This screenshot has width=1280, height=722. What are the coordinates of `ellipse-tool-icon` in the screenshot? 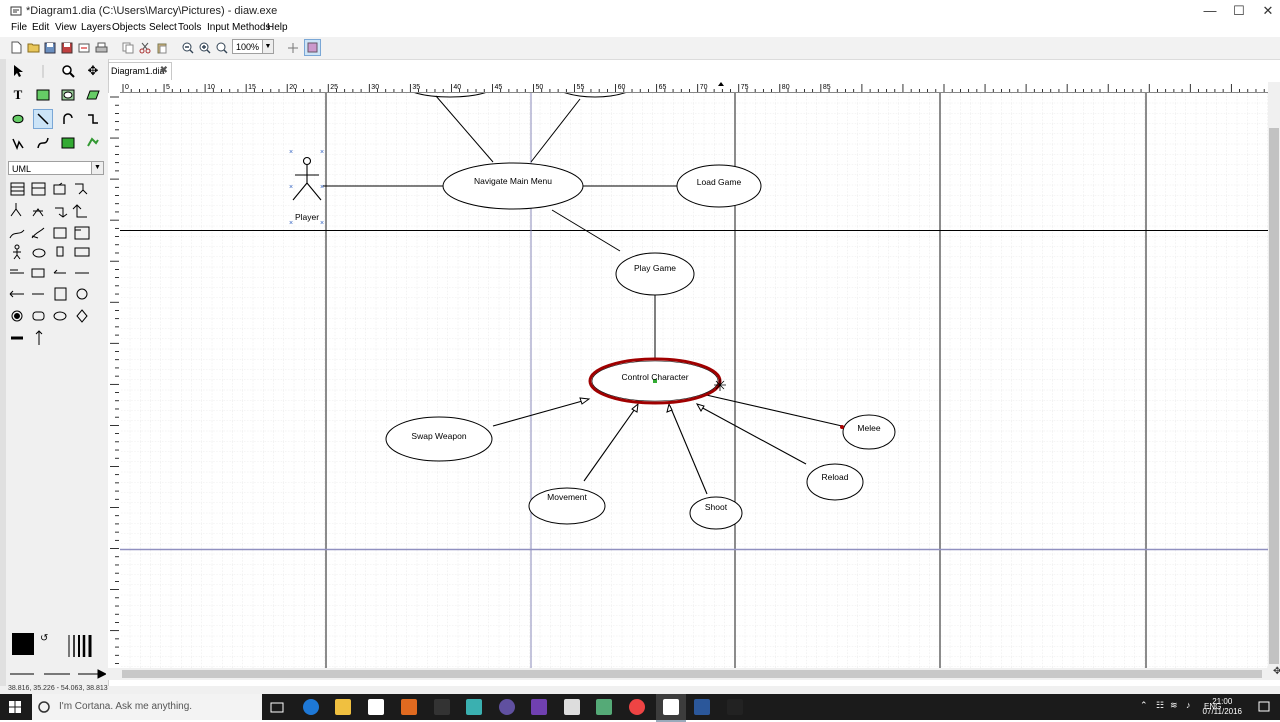 It's located at (68, 95).